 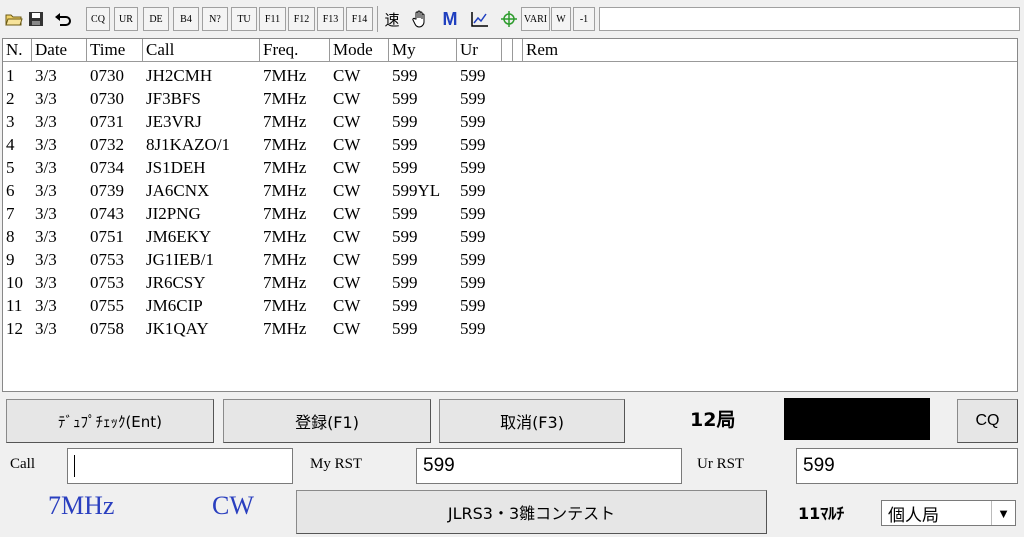 What do you see at coordinates (173, 98) in the screenshot?
I see `cell-call: JF3BFS` at bounding box center [173, 98].